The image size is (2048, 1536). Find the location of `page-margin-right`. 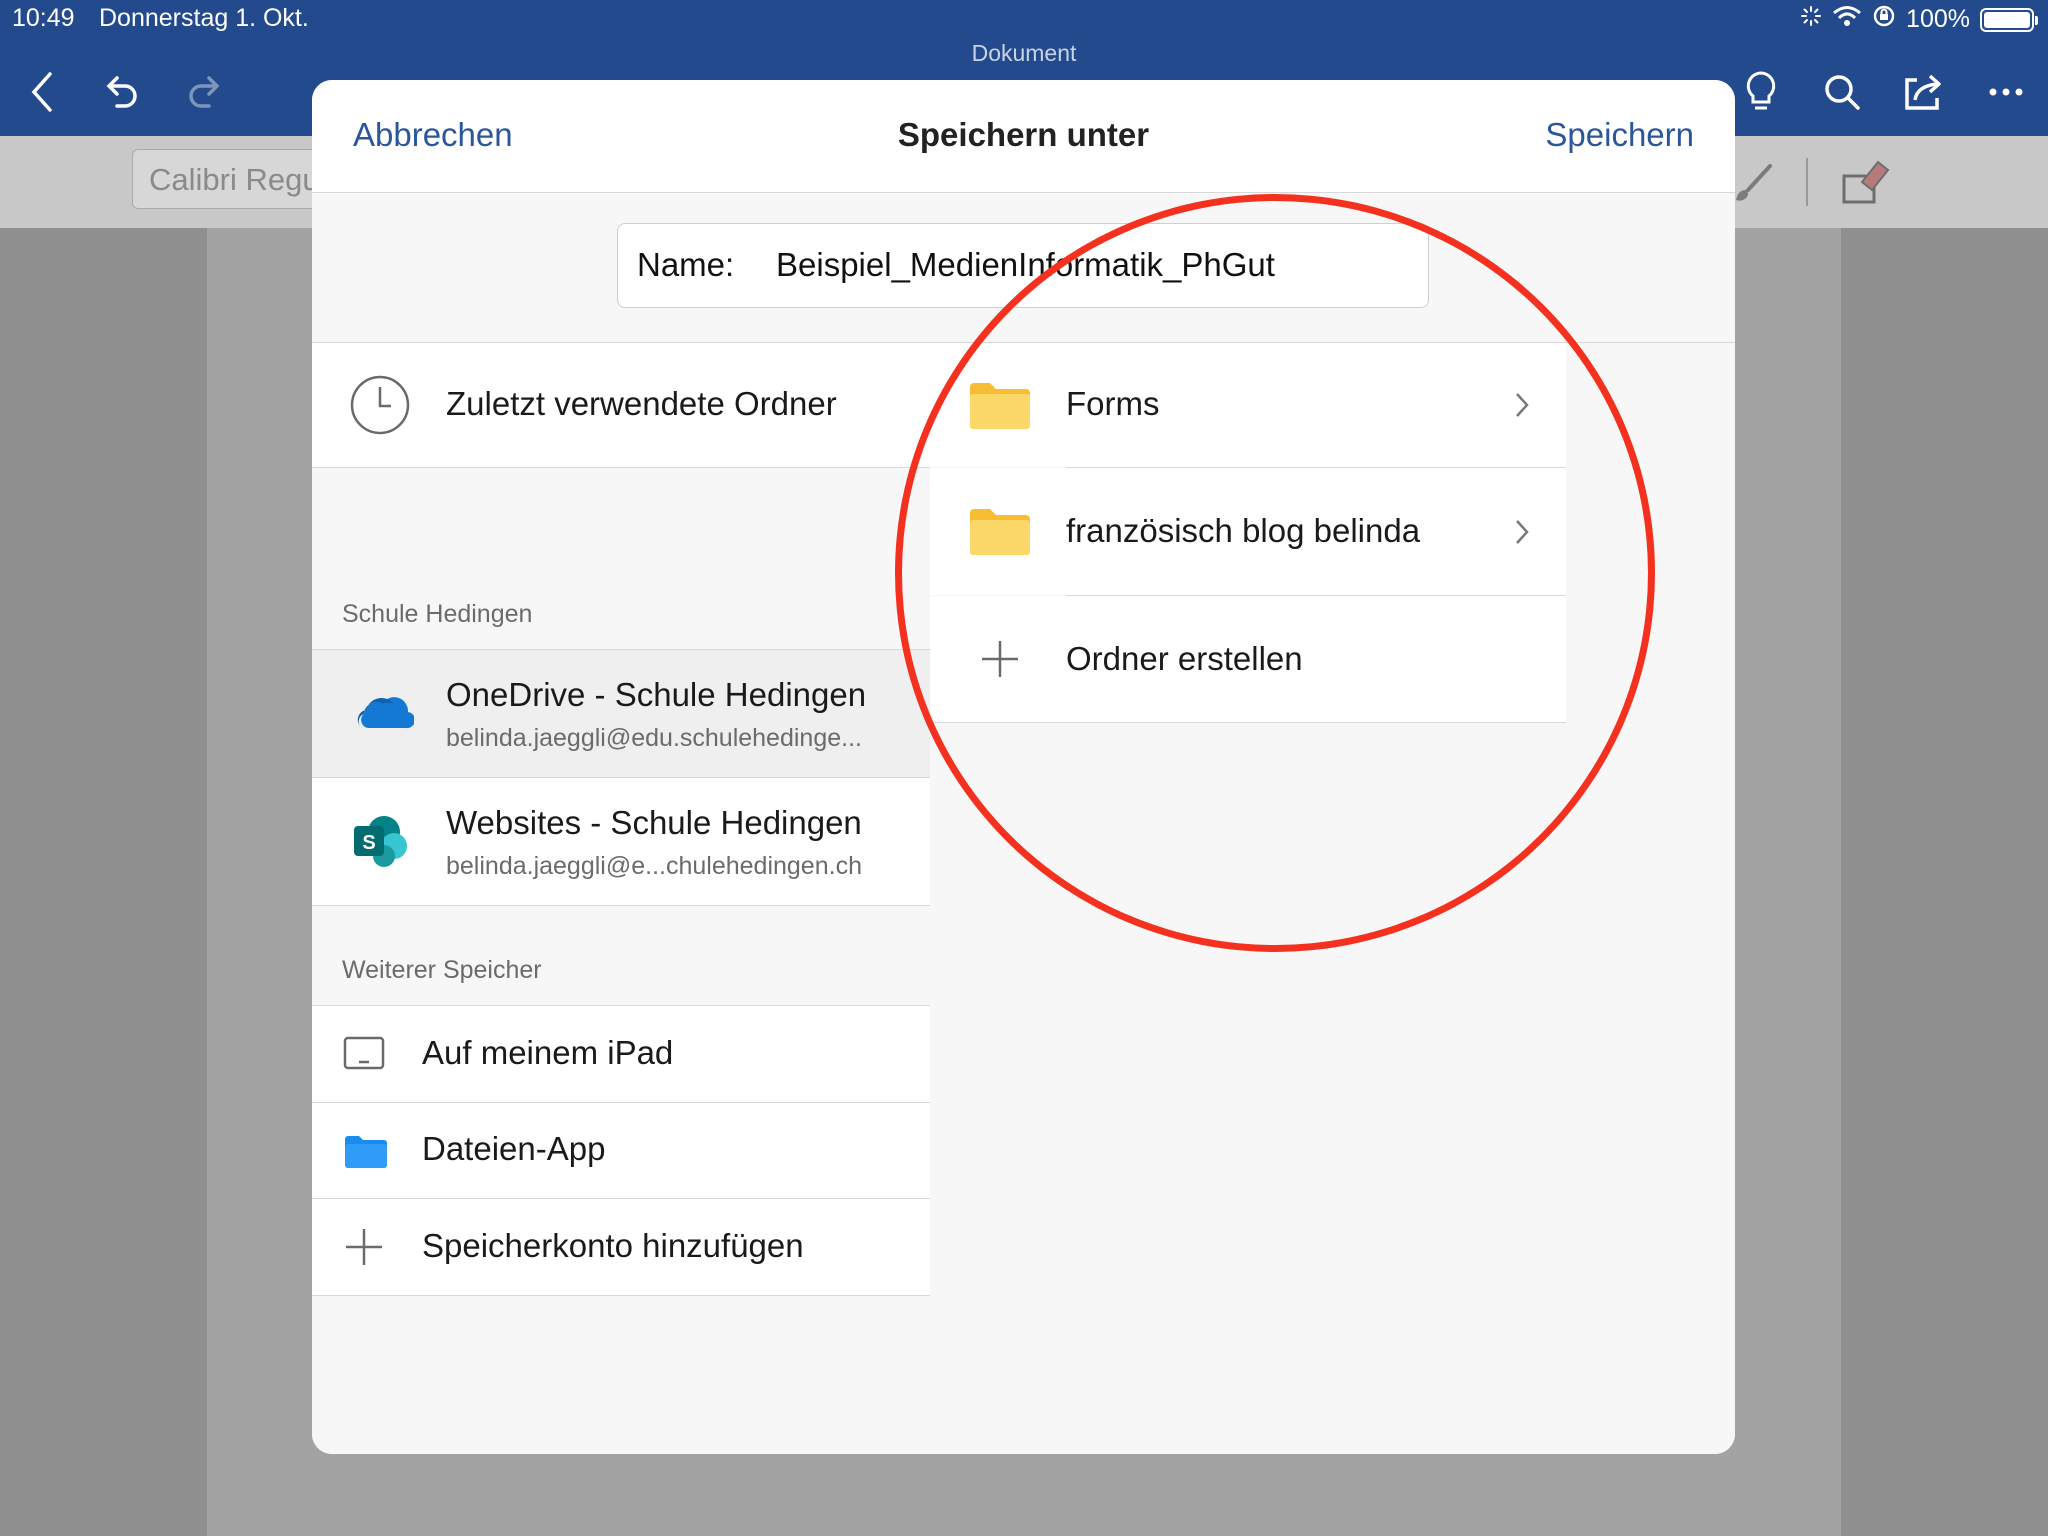

page-margin-right is located at coordinates (1944, 882).